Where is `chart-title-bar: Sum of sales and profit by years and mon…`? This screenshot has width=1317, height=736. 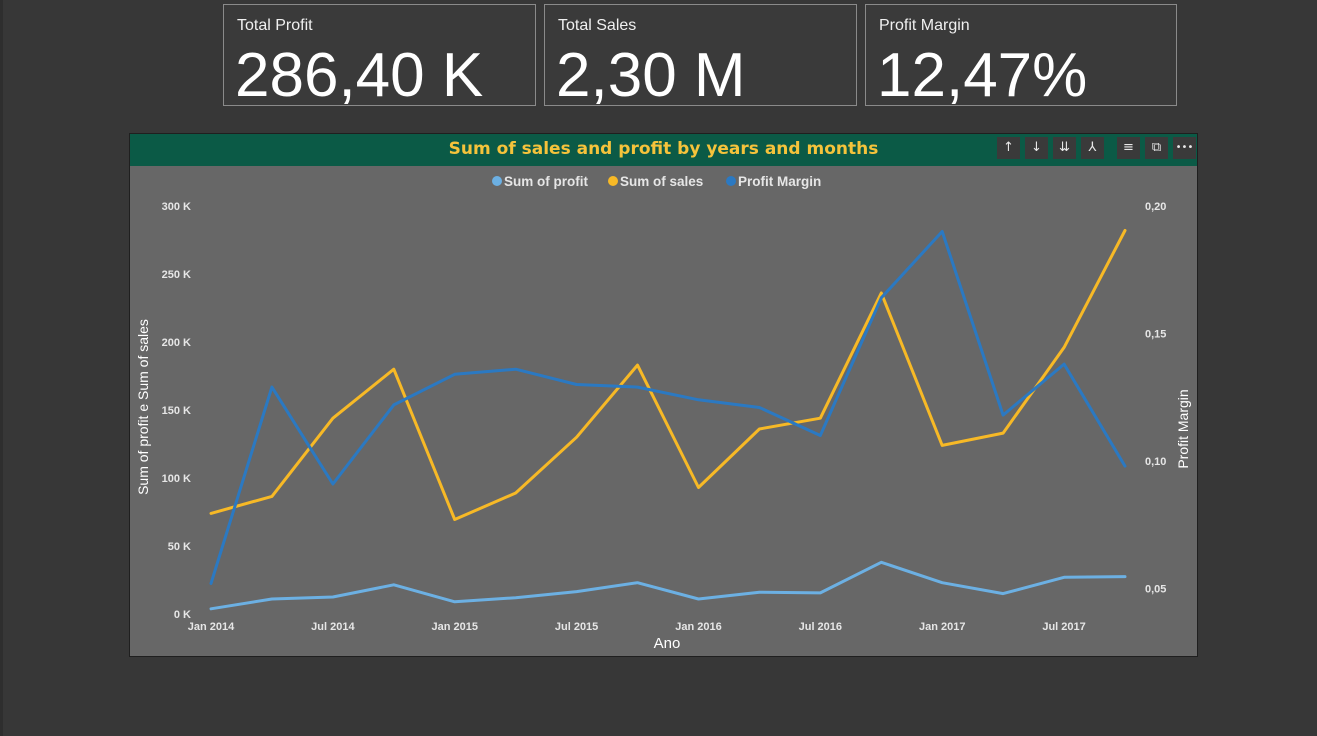 chart-title-bar: Sum of sales and profit by years and mon… is located at coordinates (663, 150).